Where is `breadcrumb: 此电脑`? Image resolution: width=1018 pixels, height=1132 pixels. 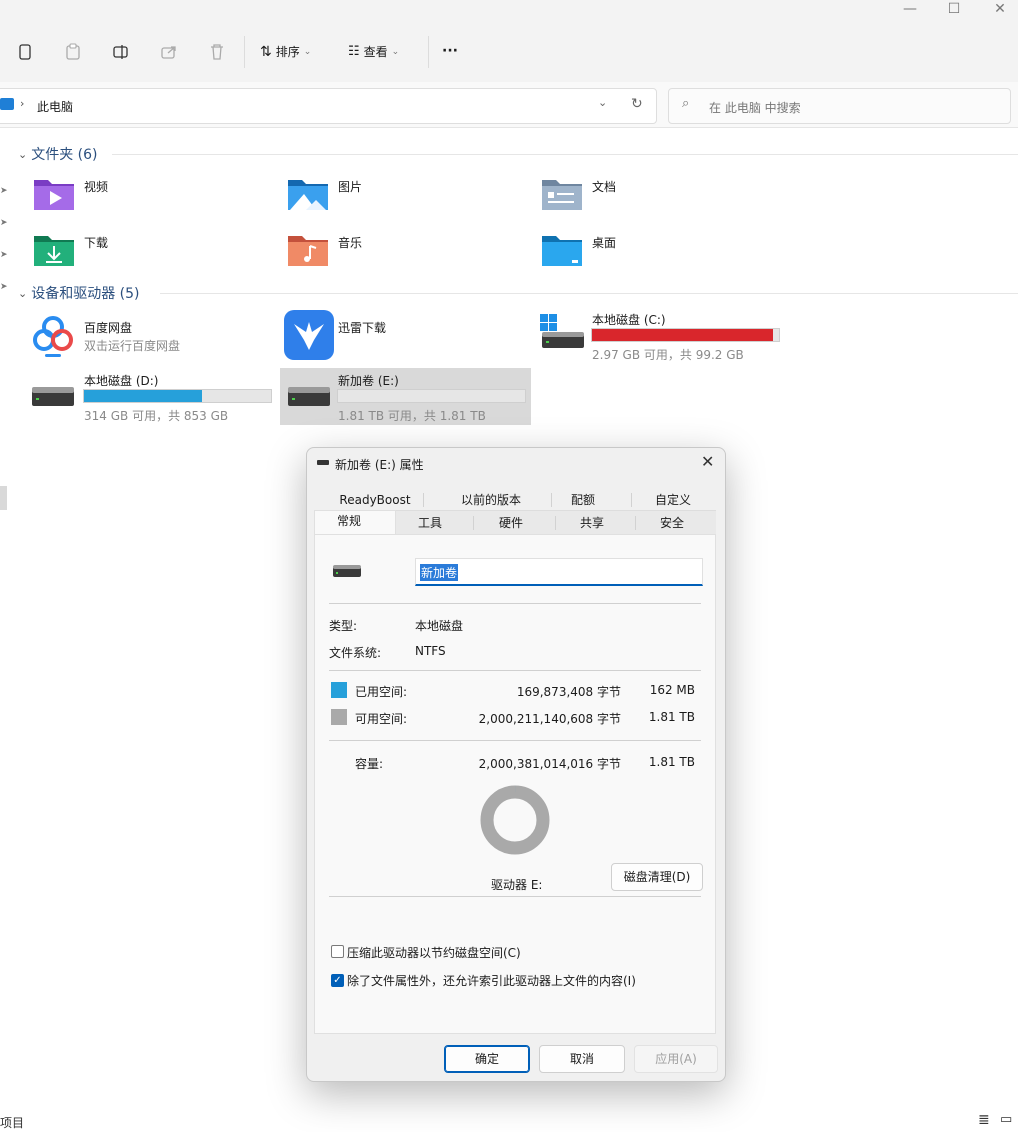 breadcrumb: 此电脑 is located at coordinates (55, 106).